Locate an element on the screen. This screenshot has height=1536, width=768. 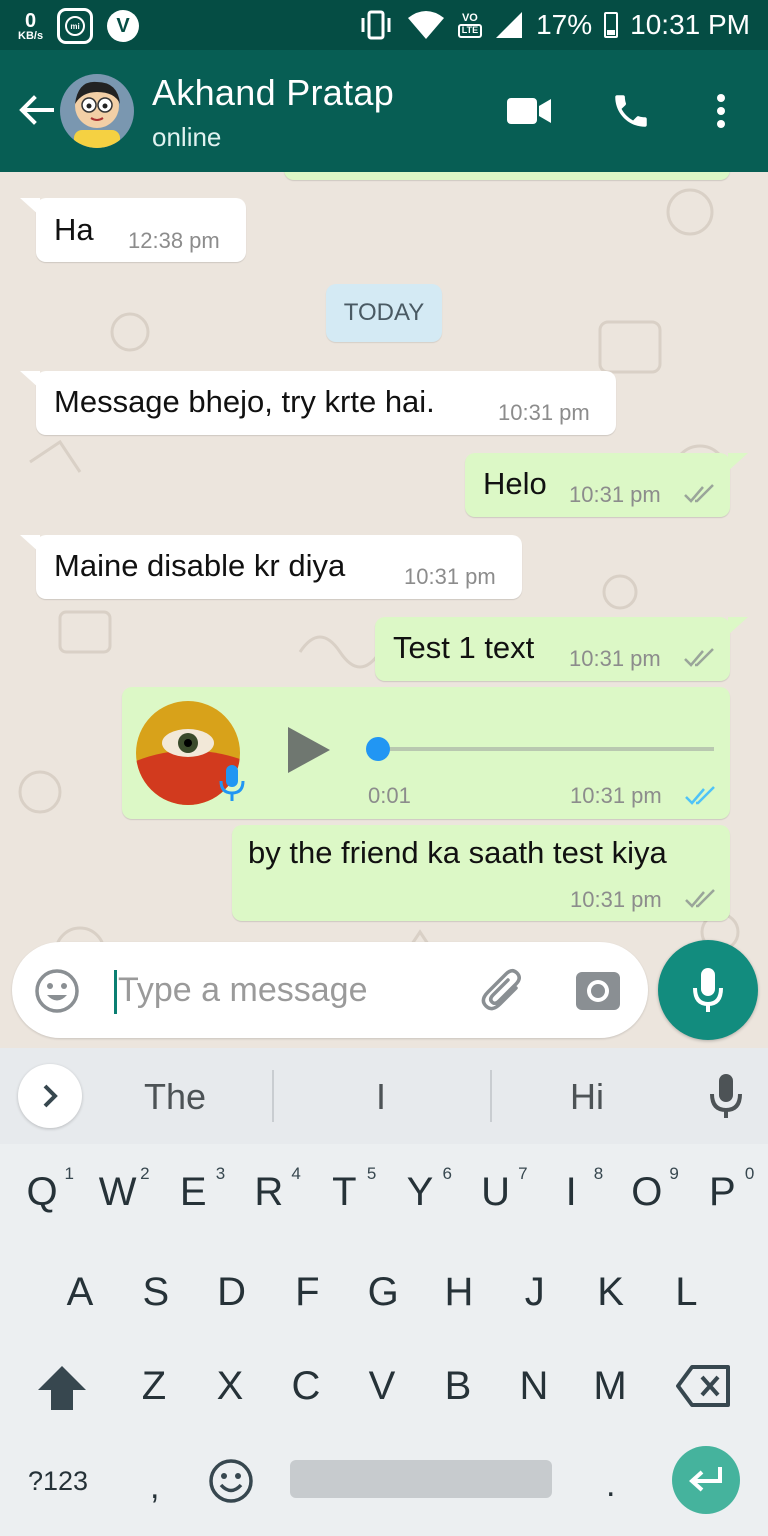
symbols-key: ?123 is located at coordinates (58, 1481).